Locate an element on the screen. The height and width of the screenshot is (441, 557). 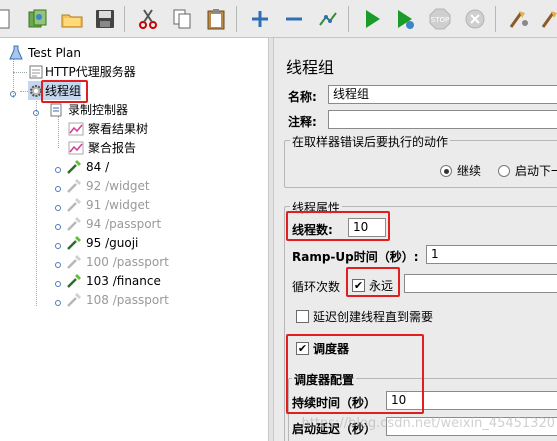
radio-selected-icon is located at coordinates (446, 170).